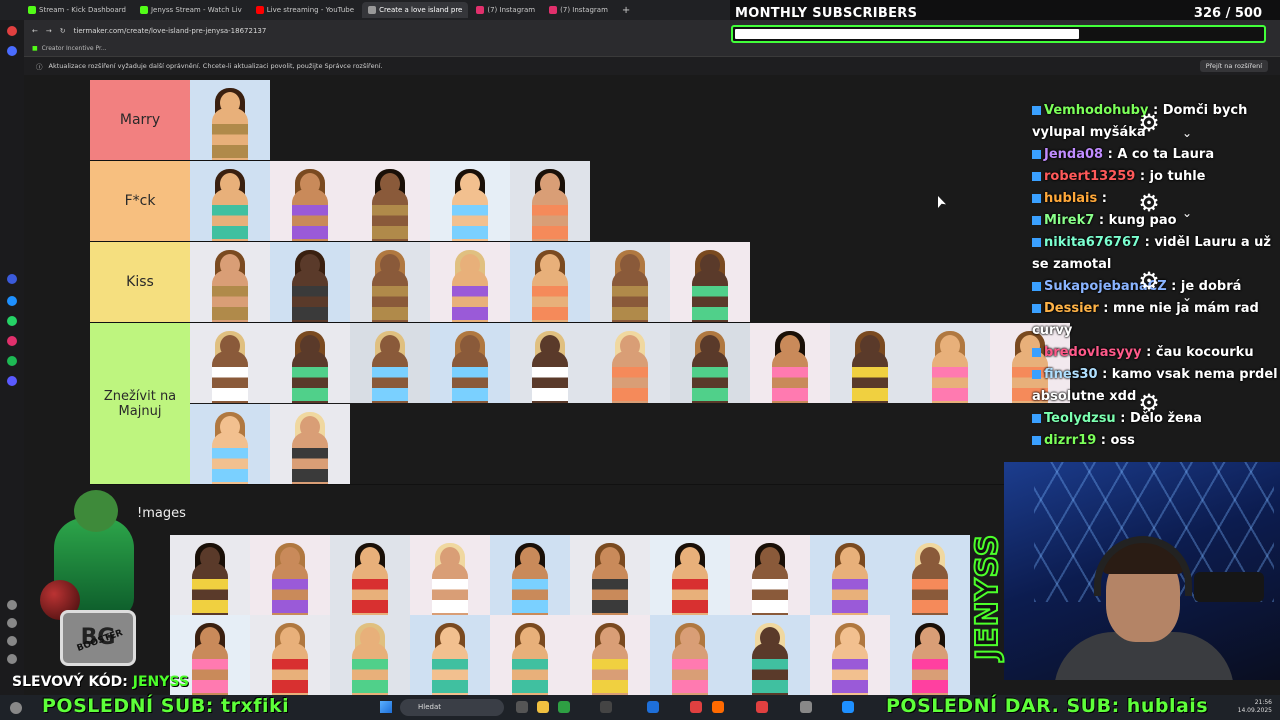 The height and width of the screenshot is (720, 1280). Describe the element at coordinates (12, 361) in the screenshot. I see `spotify-icon` at that location.